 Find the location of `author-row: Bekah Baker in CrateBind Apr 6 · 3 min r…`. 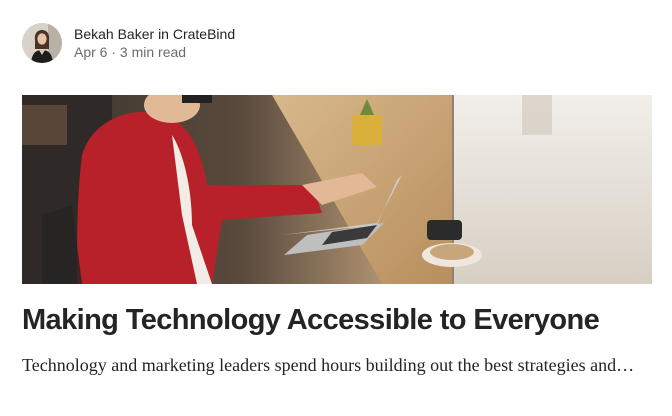

author-row: Bekah Baker in CrateBind Apr 6 · 3 min r… is located at coordinates (128, 43).